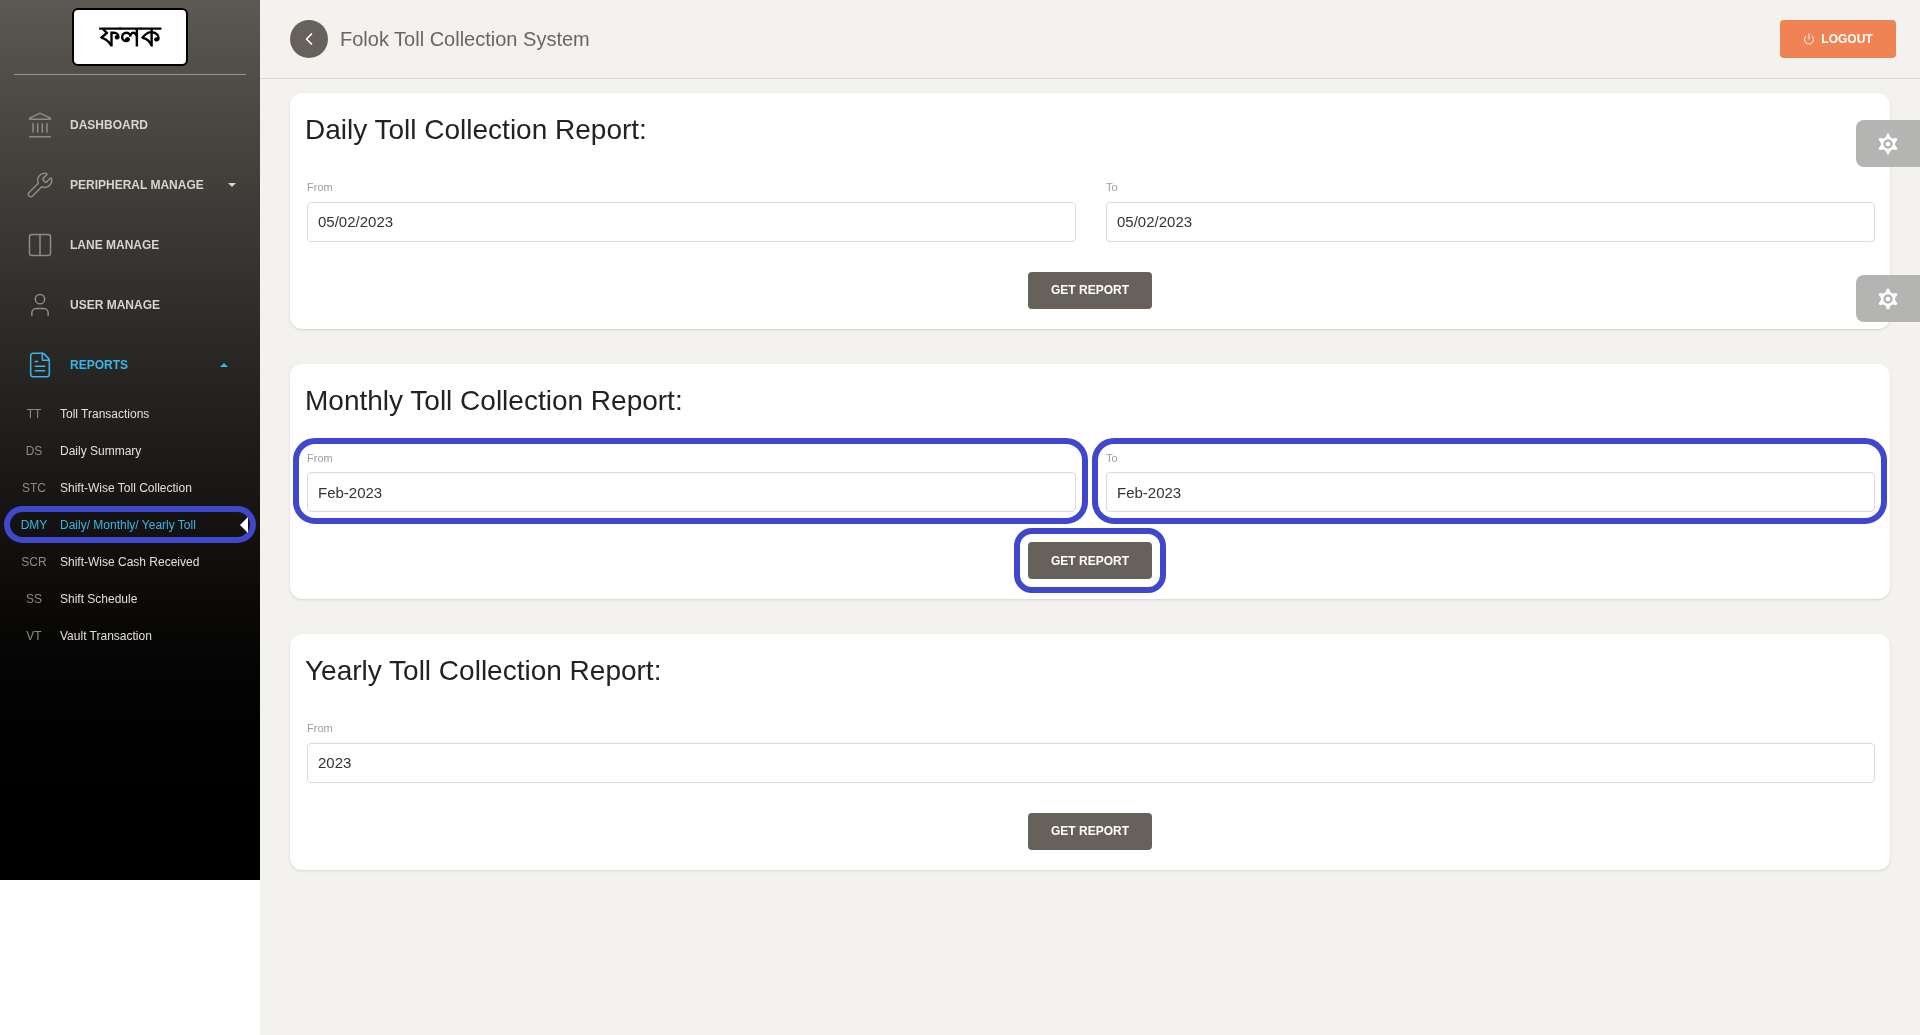 Image resolution: width=1920 pixels, height=1035 pixels. What do you see at coordinates (130, 185) in the screenshot?
I see `nav-item: PERIPHERAL MANAGE` at bounding box center [130, 185].